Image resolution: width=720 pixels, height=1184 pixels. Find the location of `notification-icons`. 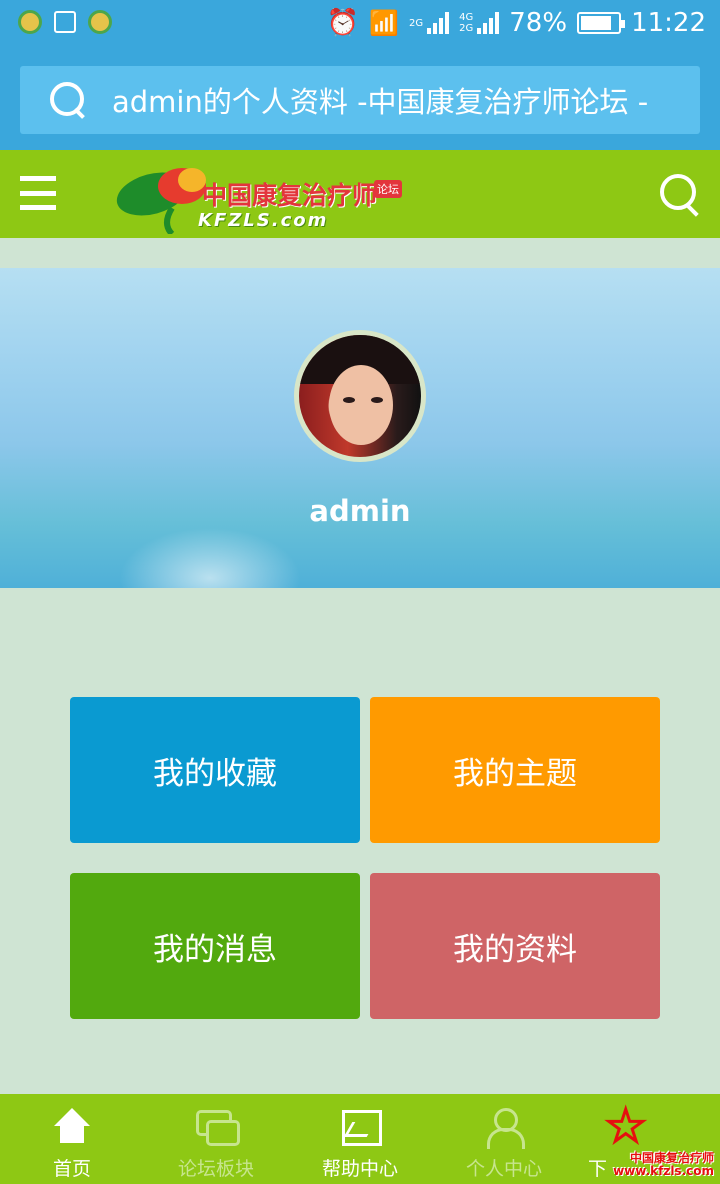

notification-icons is located at coordinates (65, 22).